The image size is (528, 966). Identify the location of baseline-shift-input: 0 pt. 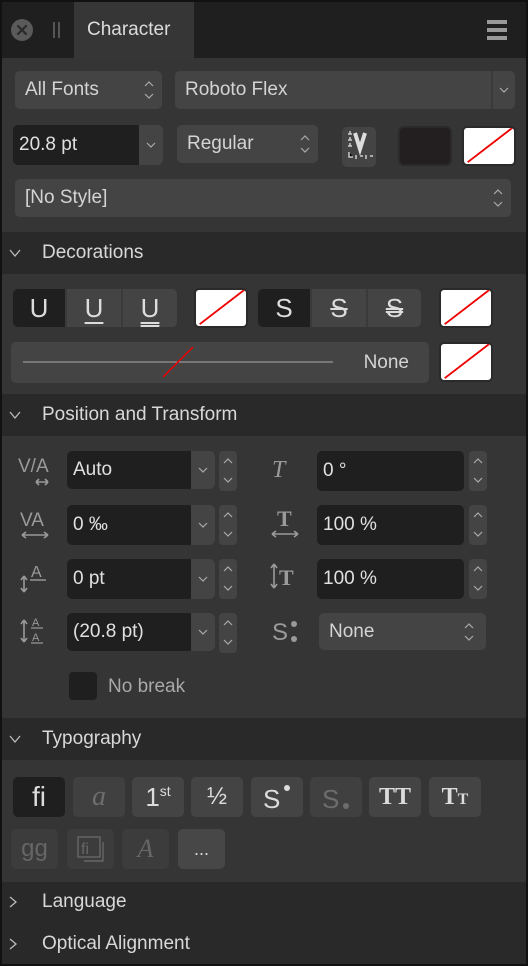
(141, 579).